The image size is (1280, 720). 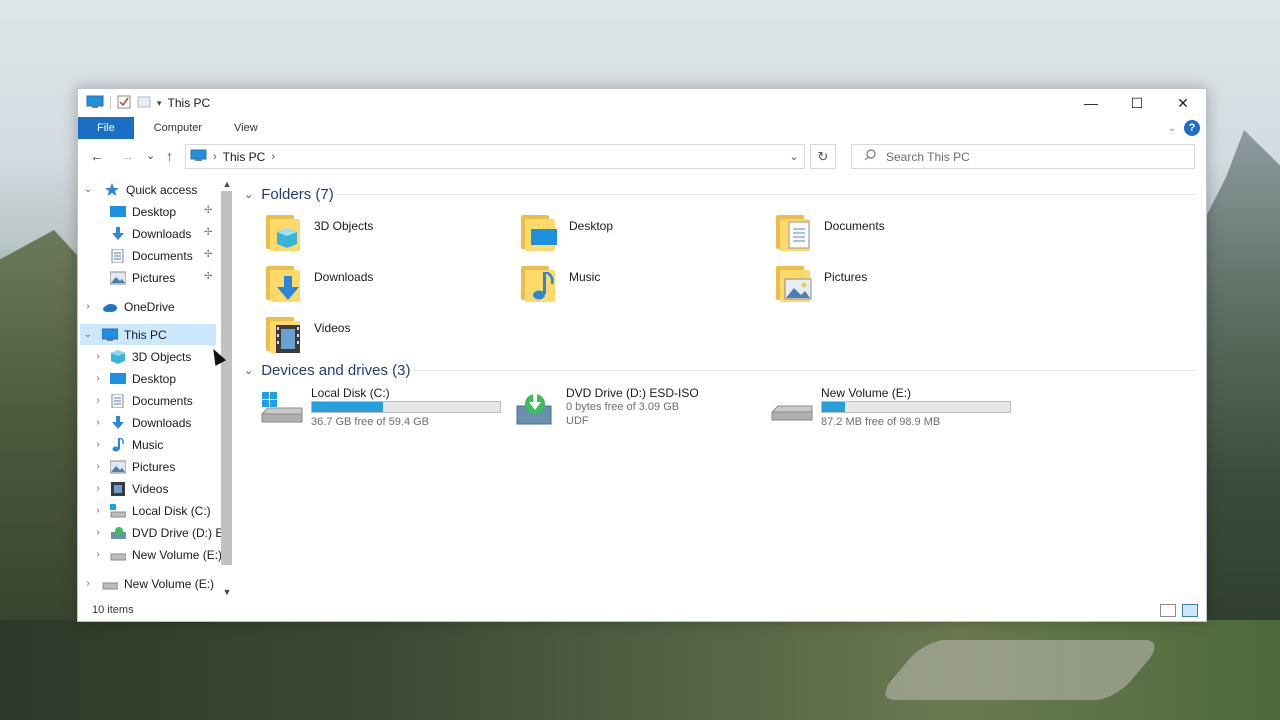 What do you see at coordinates (154, 466) in the screenshot?
I see `sidebar-item-label: Pictures` at bounding box center [154, 466].